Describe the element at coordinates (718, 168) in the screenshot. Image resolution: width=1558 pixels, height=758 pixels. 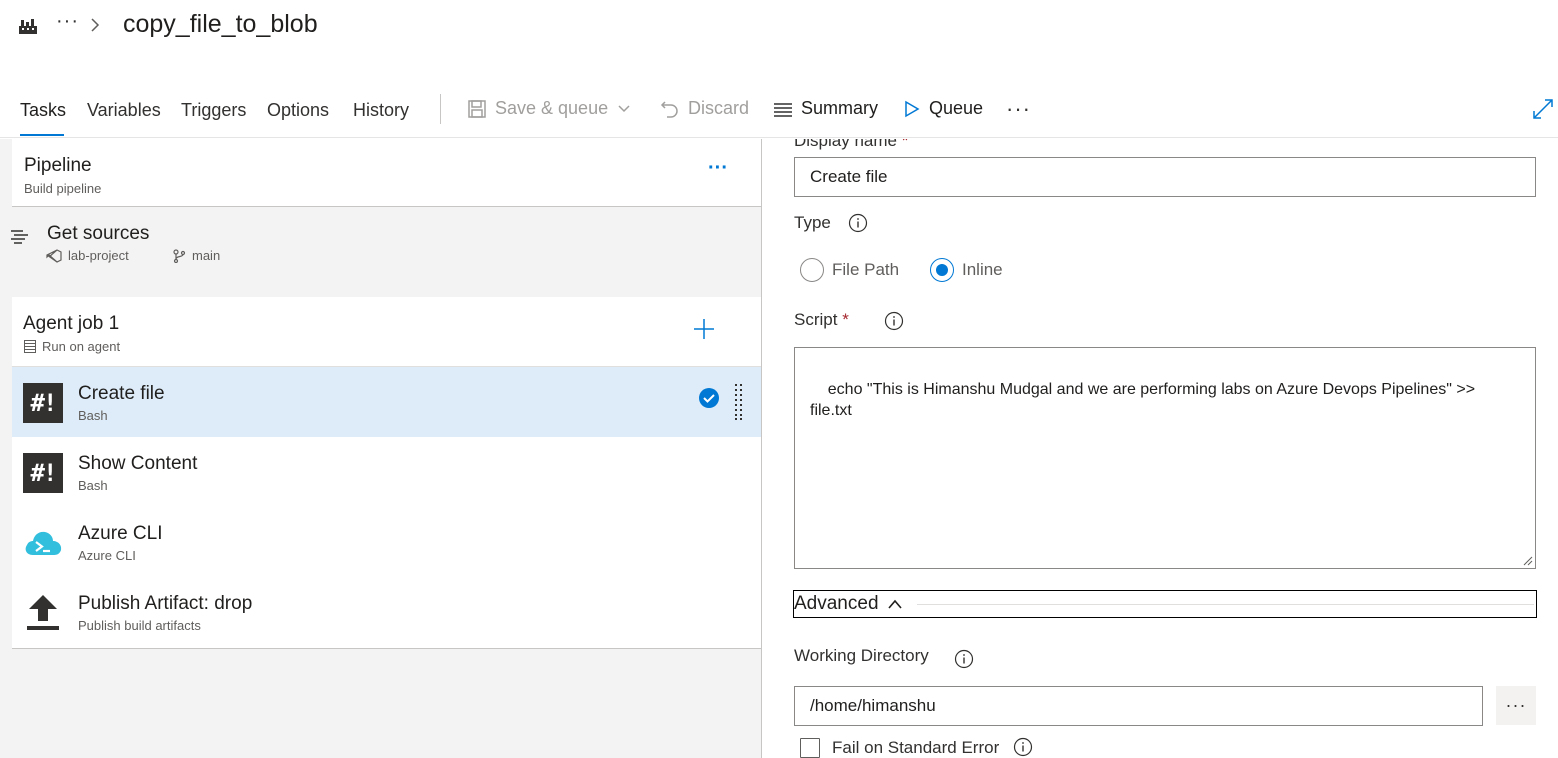
I see `pipeline-more-button: ···` at that location.